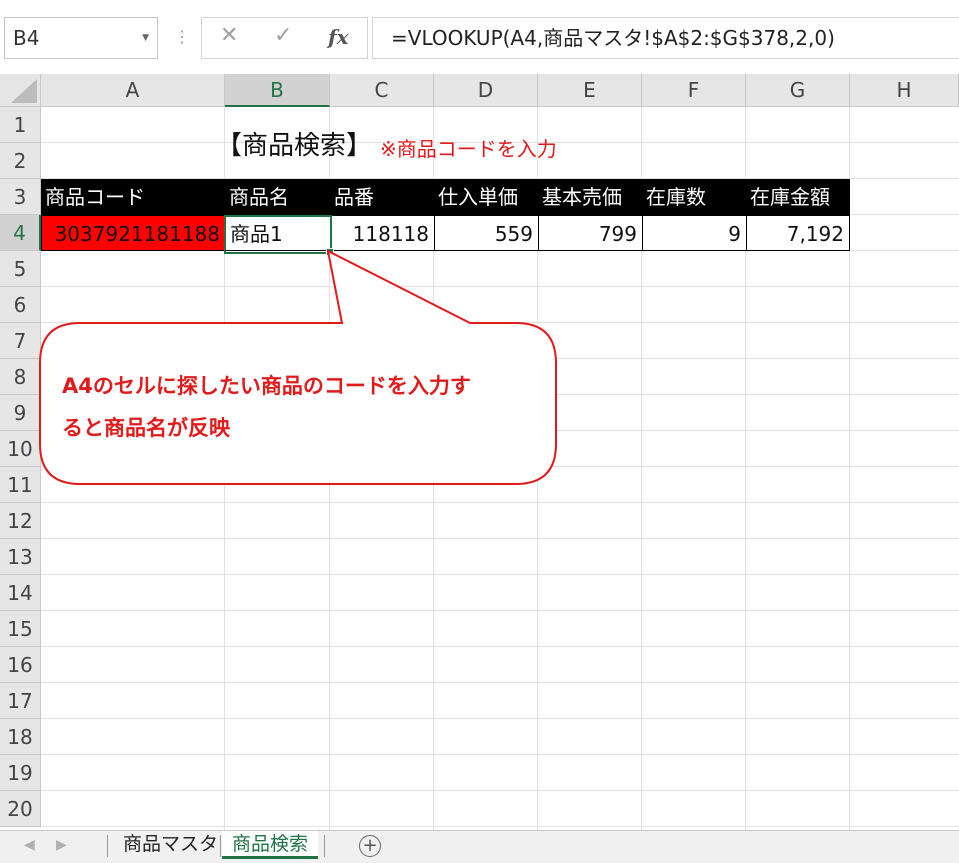 Image resolution: width=959 pixels, height=863 pixels. What do you see at coordinates (29, 845) in the screenshot?
I see `scroll-tabs-left-icon: ◀` at bounding box center [29, 845].